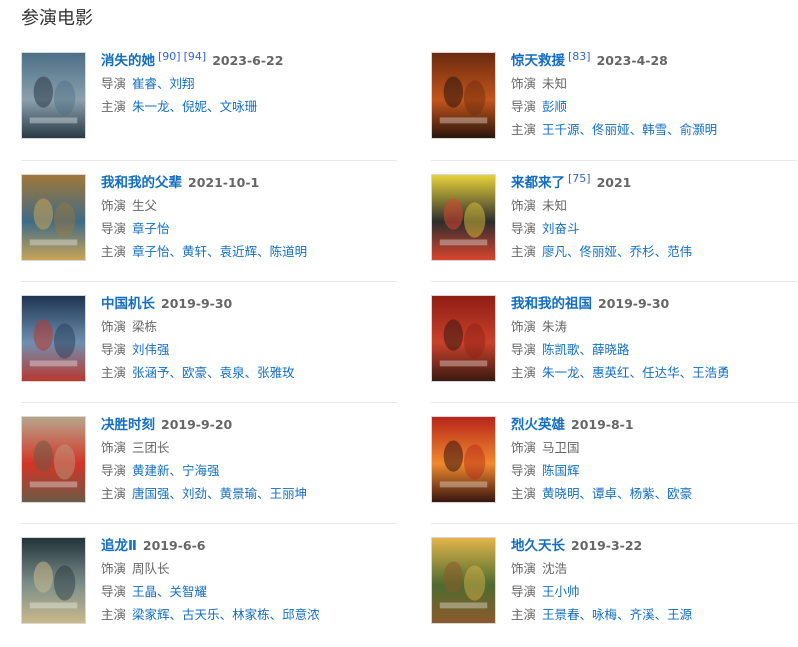 The width and height of the screenshot is (798, 647). I want to click on director-row: 导演 王小帅, so click(654, 591).